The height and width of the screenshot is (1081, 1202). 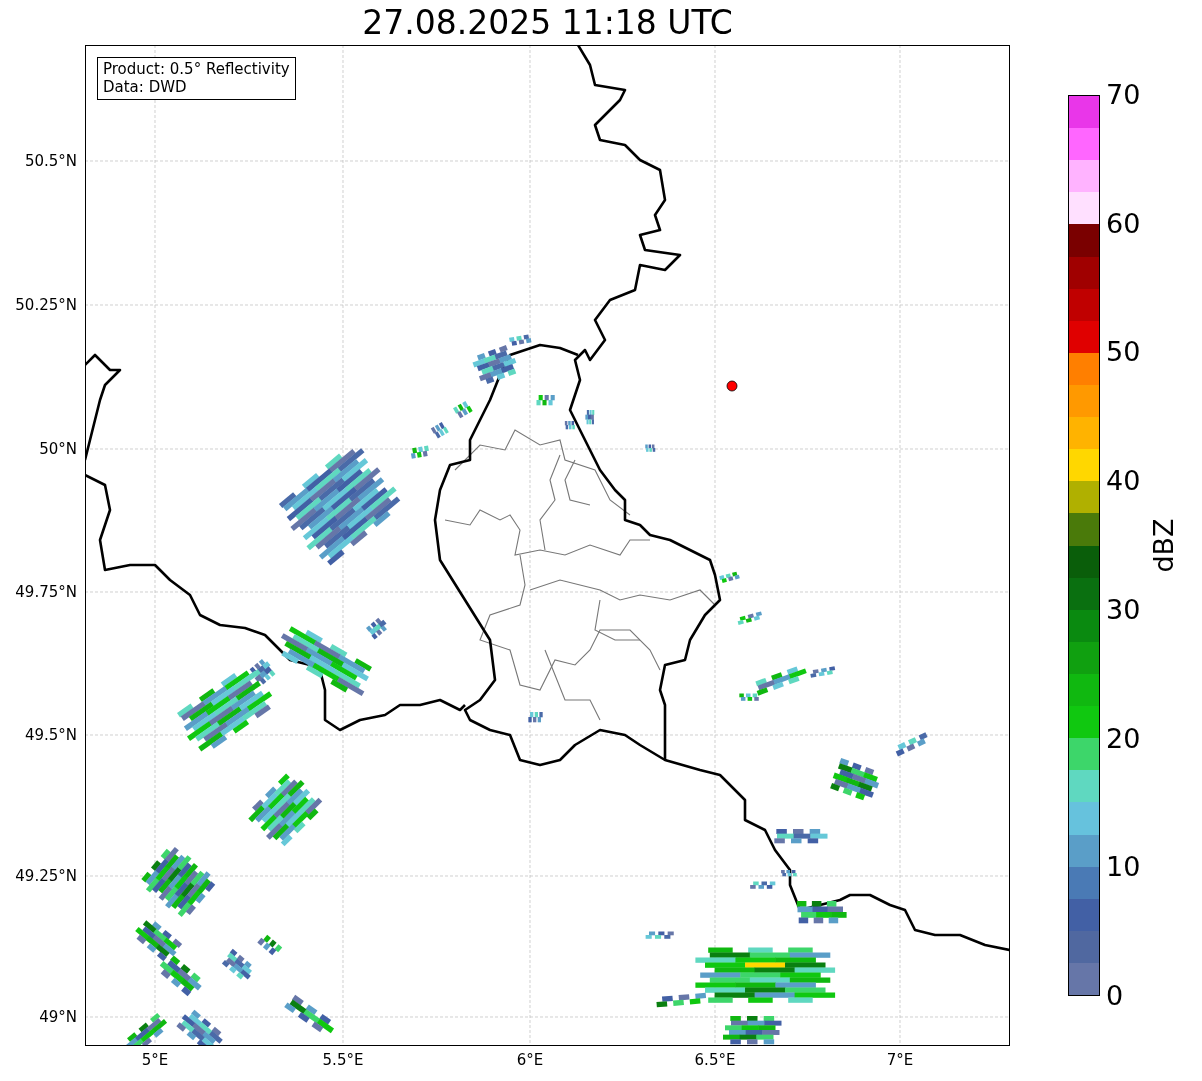 I want to click on info-text: Data: DWD, so click(x=145, y=87).